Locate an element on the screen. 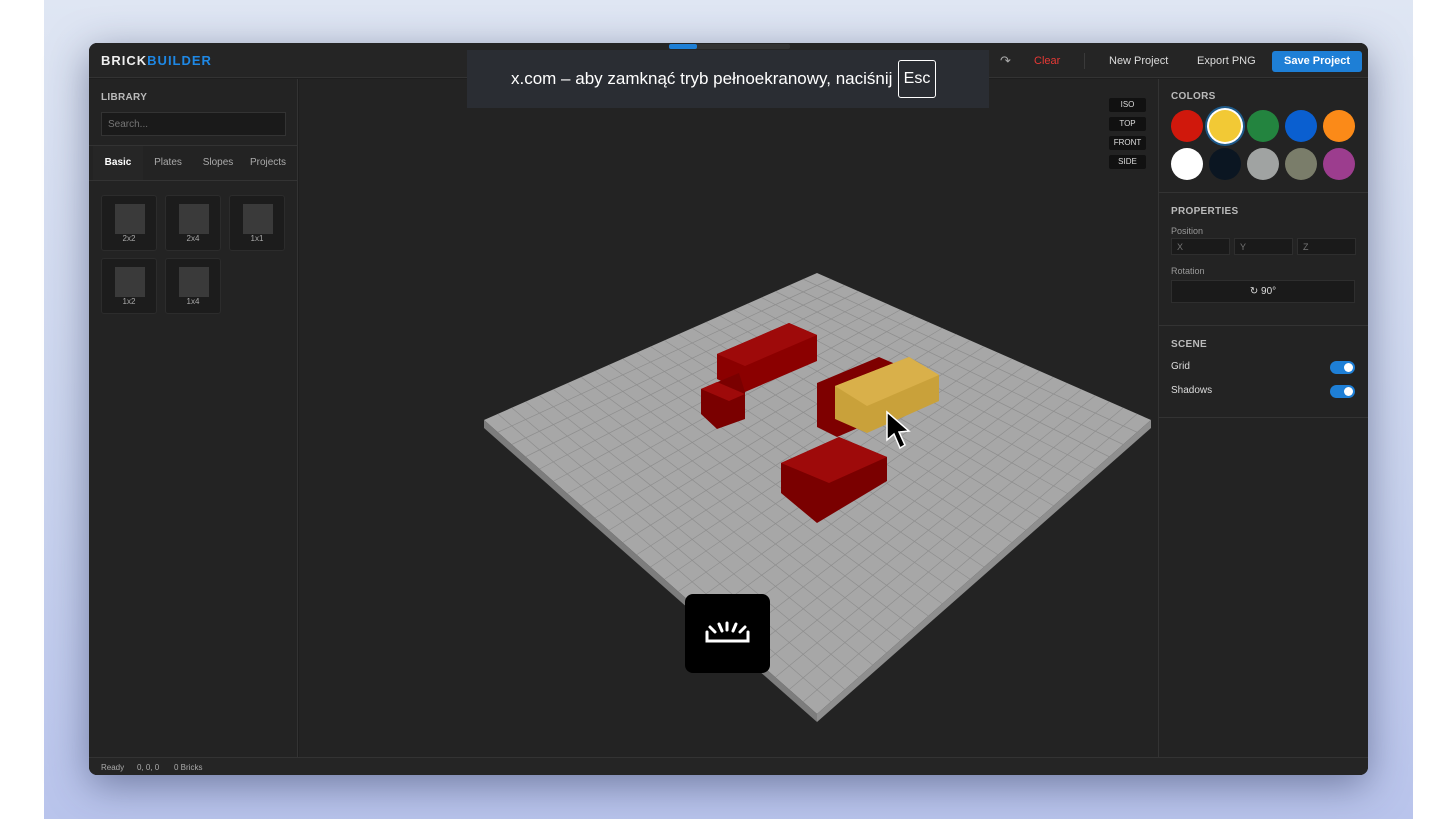  tab-projects: Projects is located at coordinates (268, 163).